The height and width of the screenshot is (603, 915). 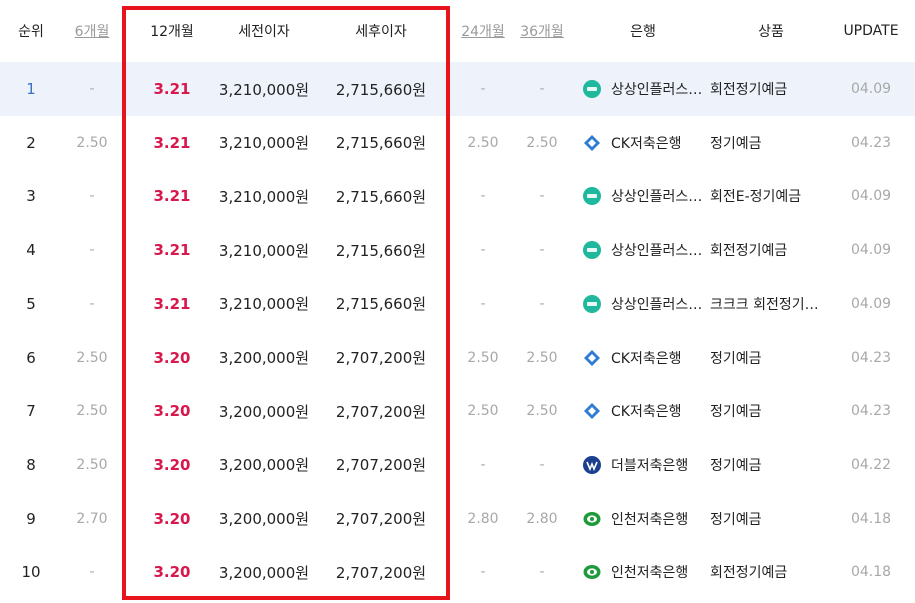 I want to click on header-bank: 은행, so click(x=643, y=32).